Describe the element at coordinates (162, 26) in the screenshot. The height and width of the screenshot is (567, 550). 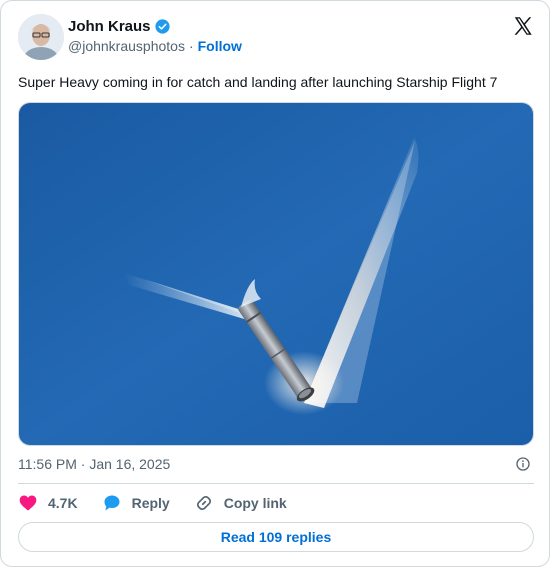
I see `verified-badge-icon` at that location.